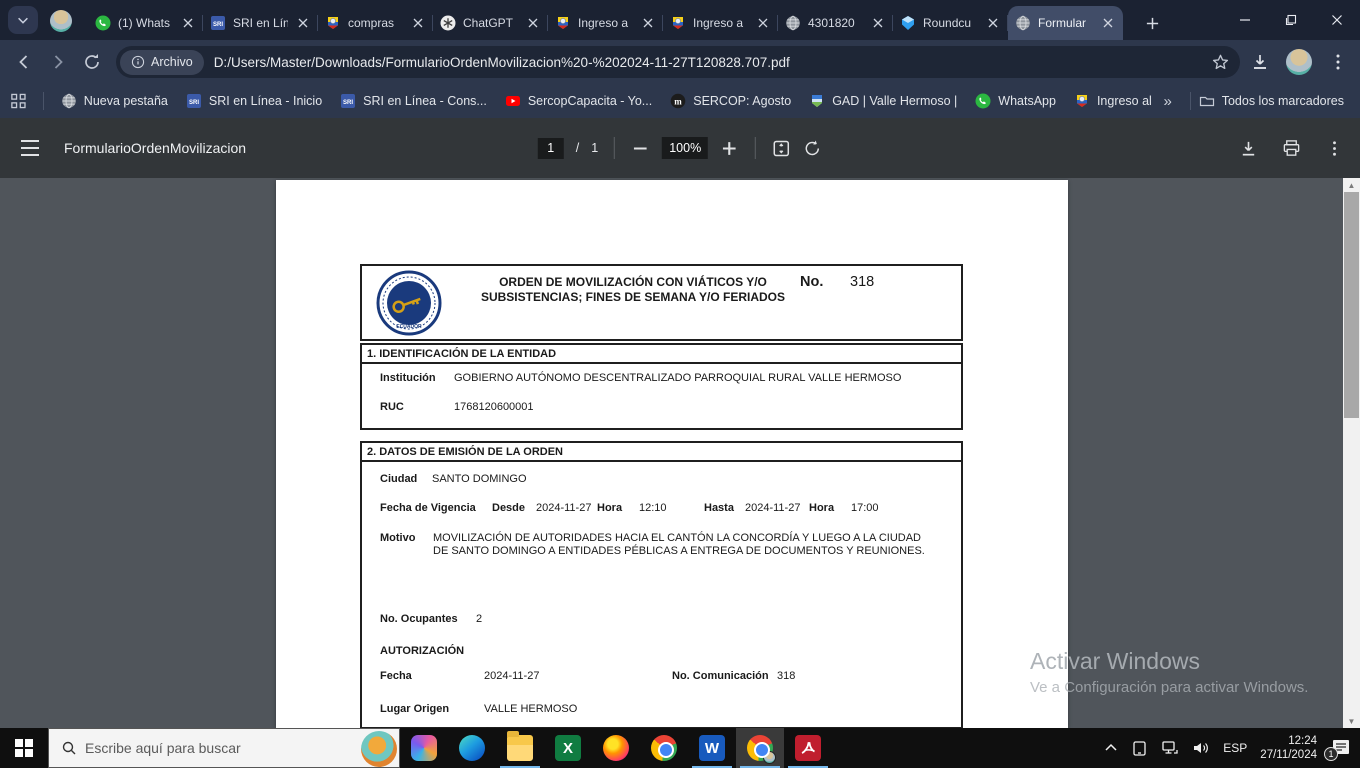  I want to click on tab: 4301820, so click(835, 23).